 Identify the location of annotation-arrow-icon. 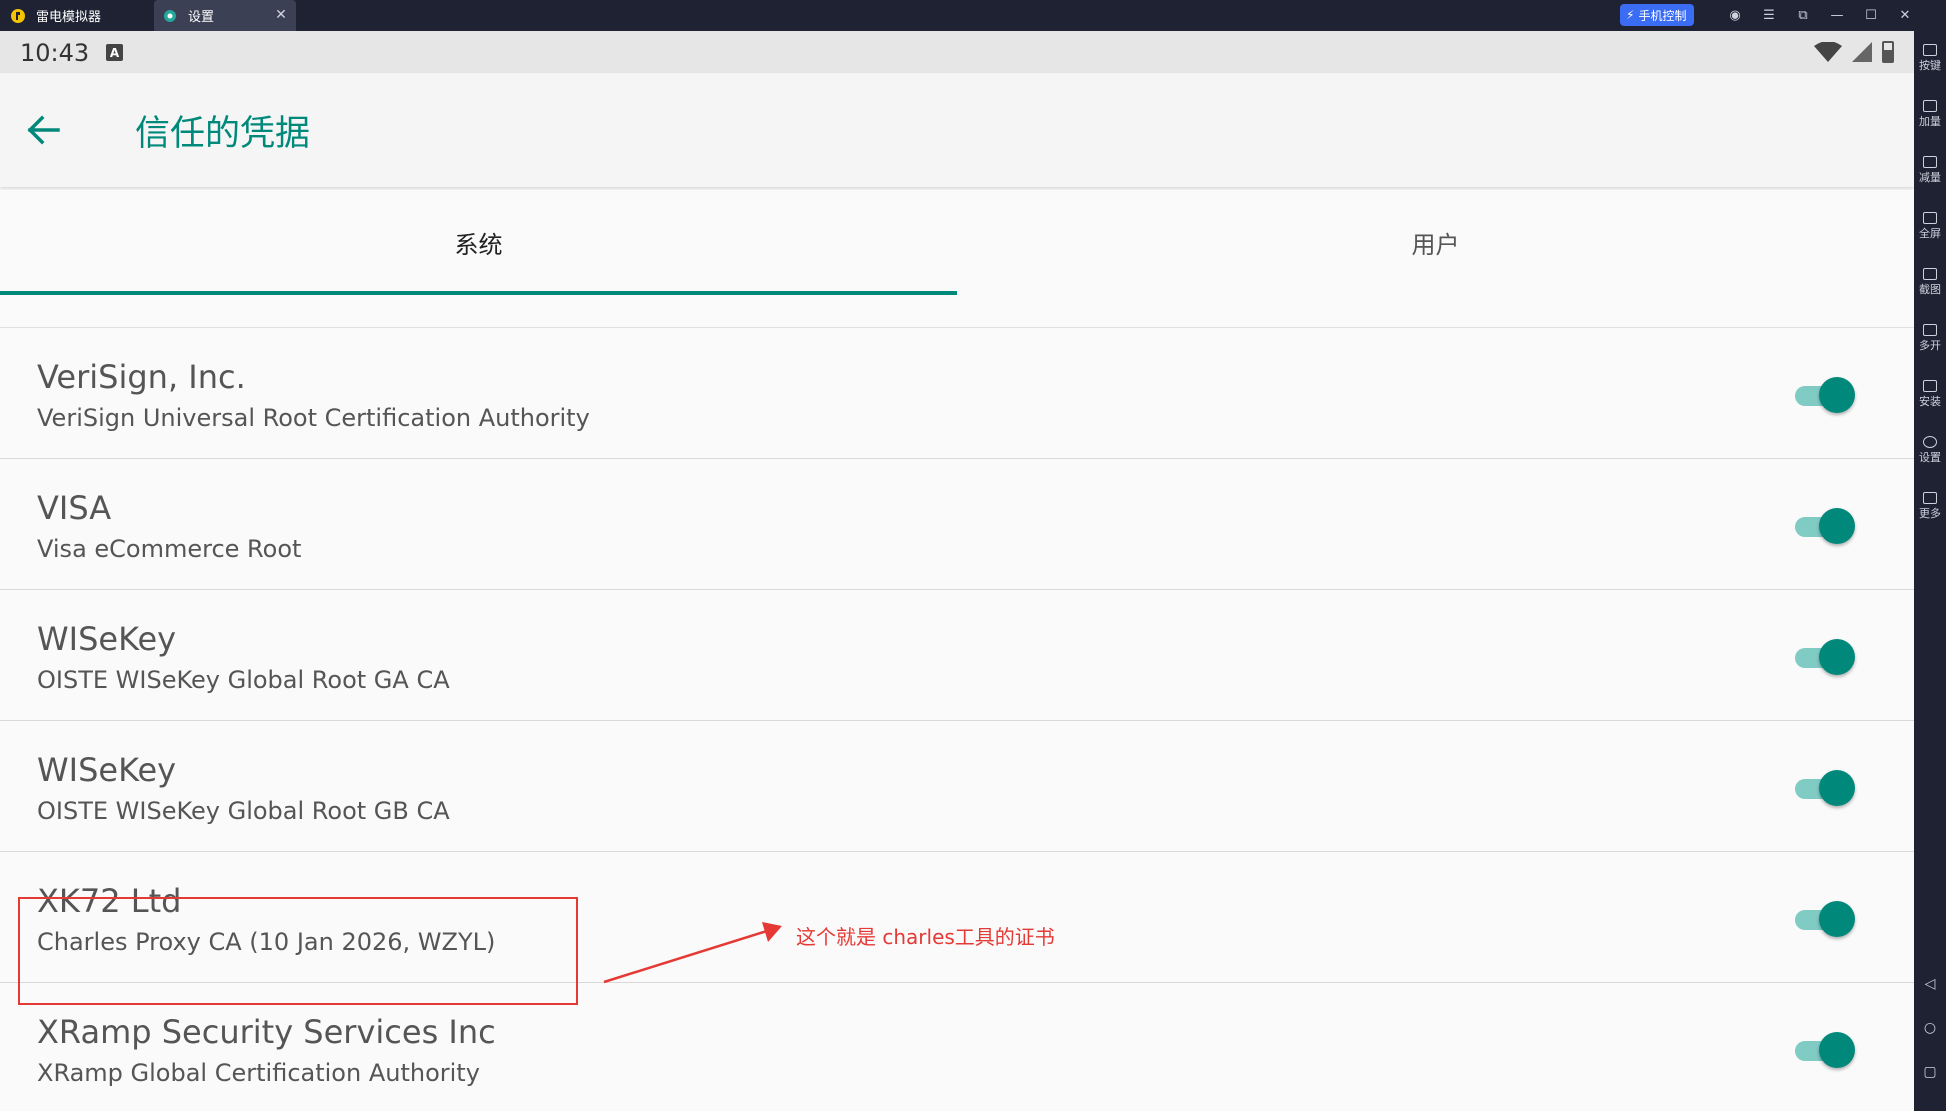
(692, 953).